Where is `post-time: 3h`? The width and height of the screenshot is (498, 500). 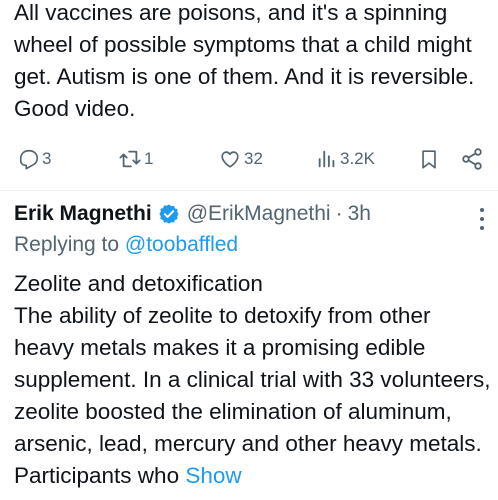
post-time: 3h is located at coordinates (359, 214).